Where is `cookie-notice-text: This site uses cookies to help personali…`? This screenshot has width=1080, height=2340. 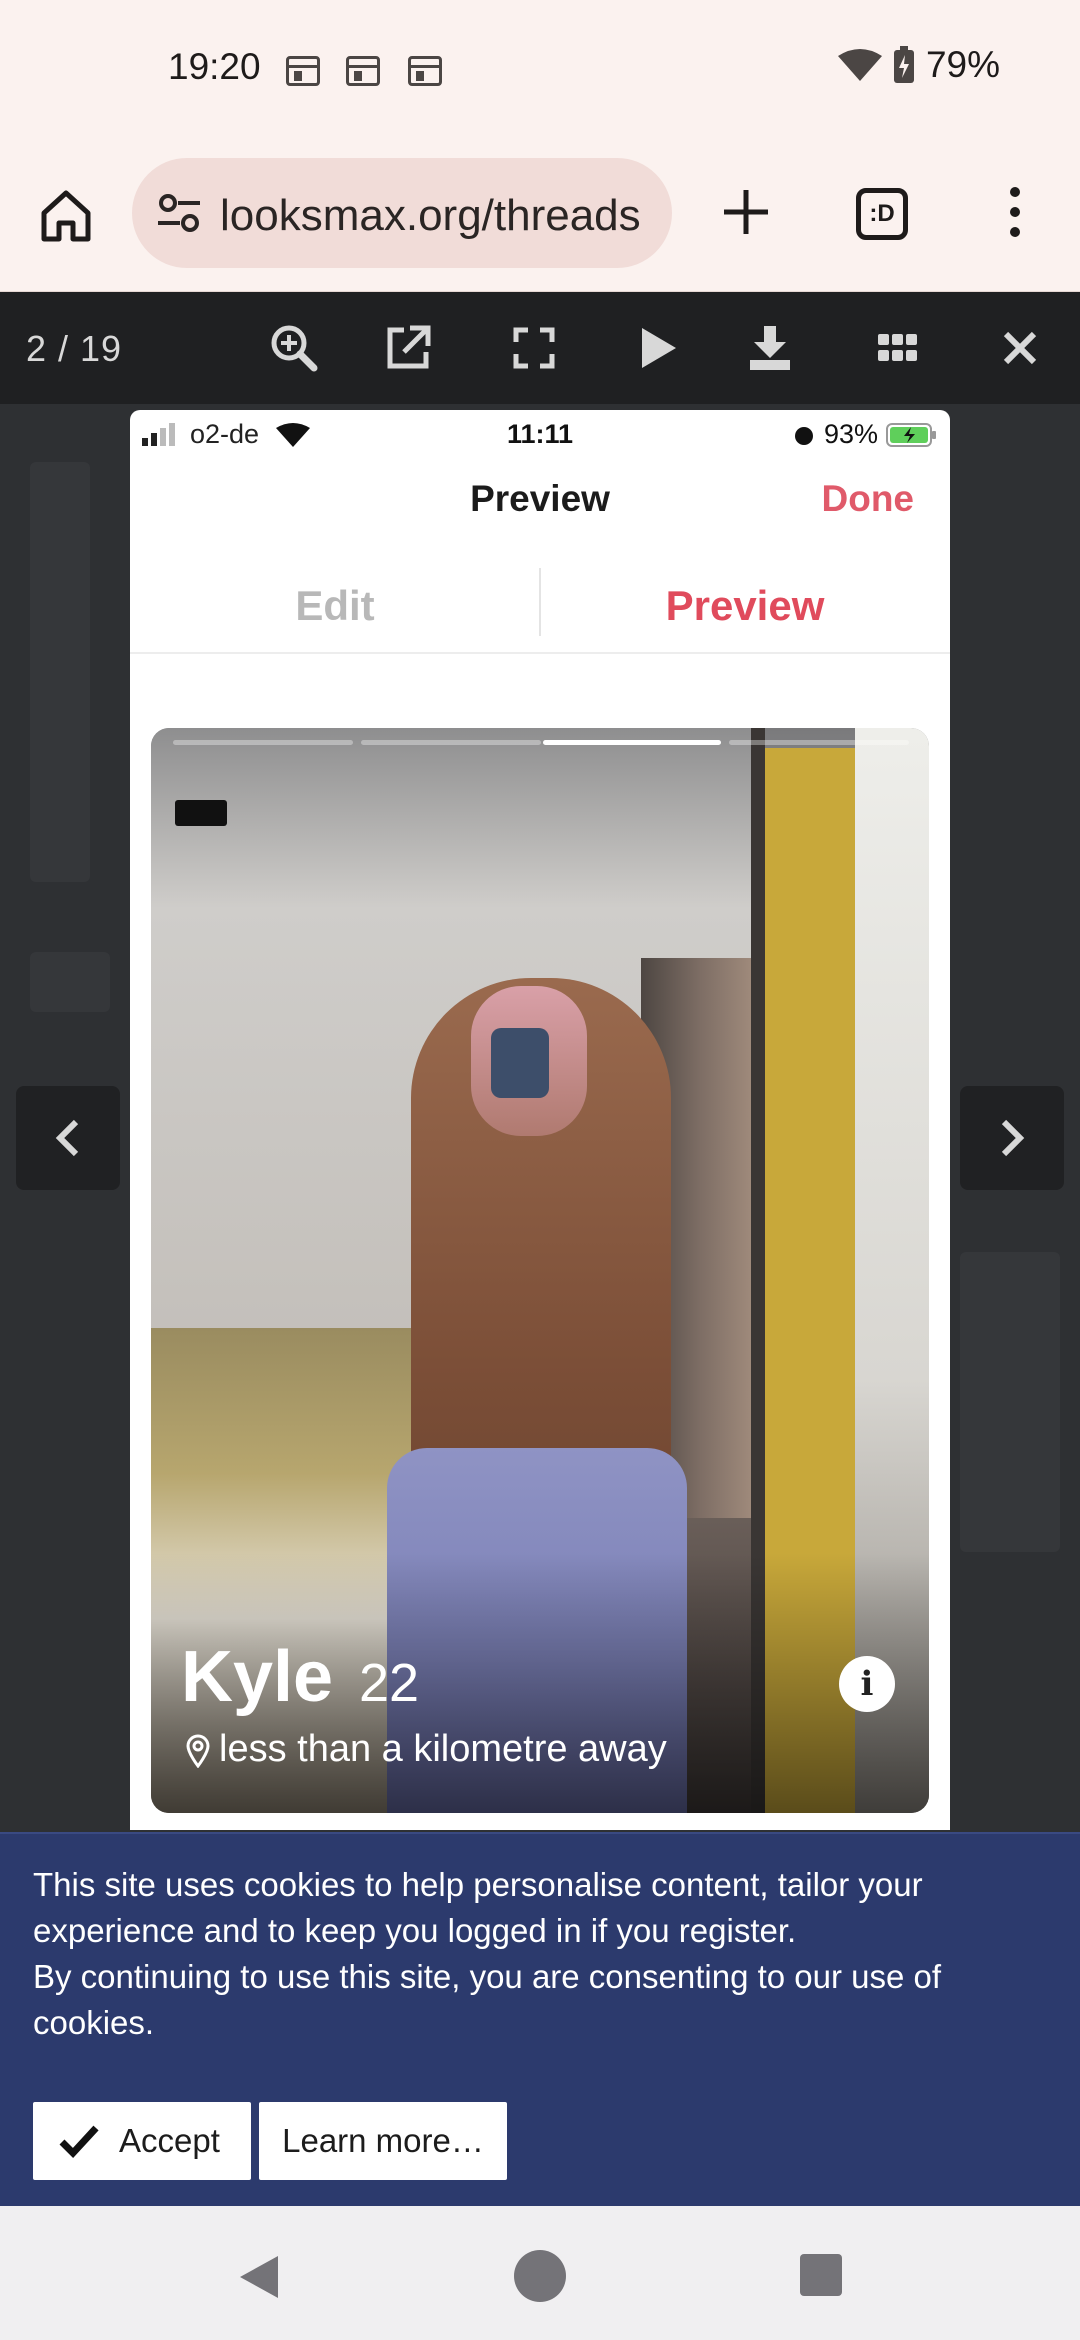 cookie-notice-text: This site uses cookies to help personali… is located at coordinates (533, 1954).